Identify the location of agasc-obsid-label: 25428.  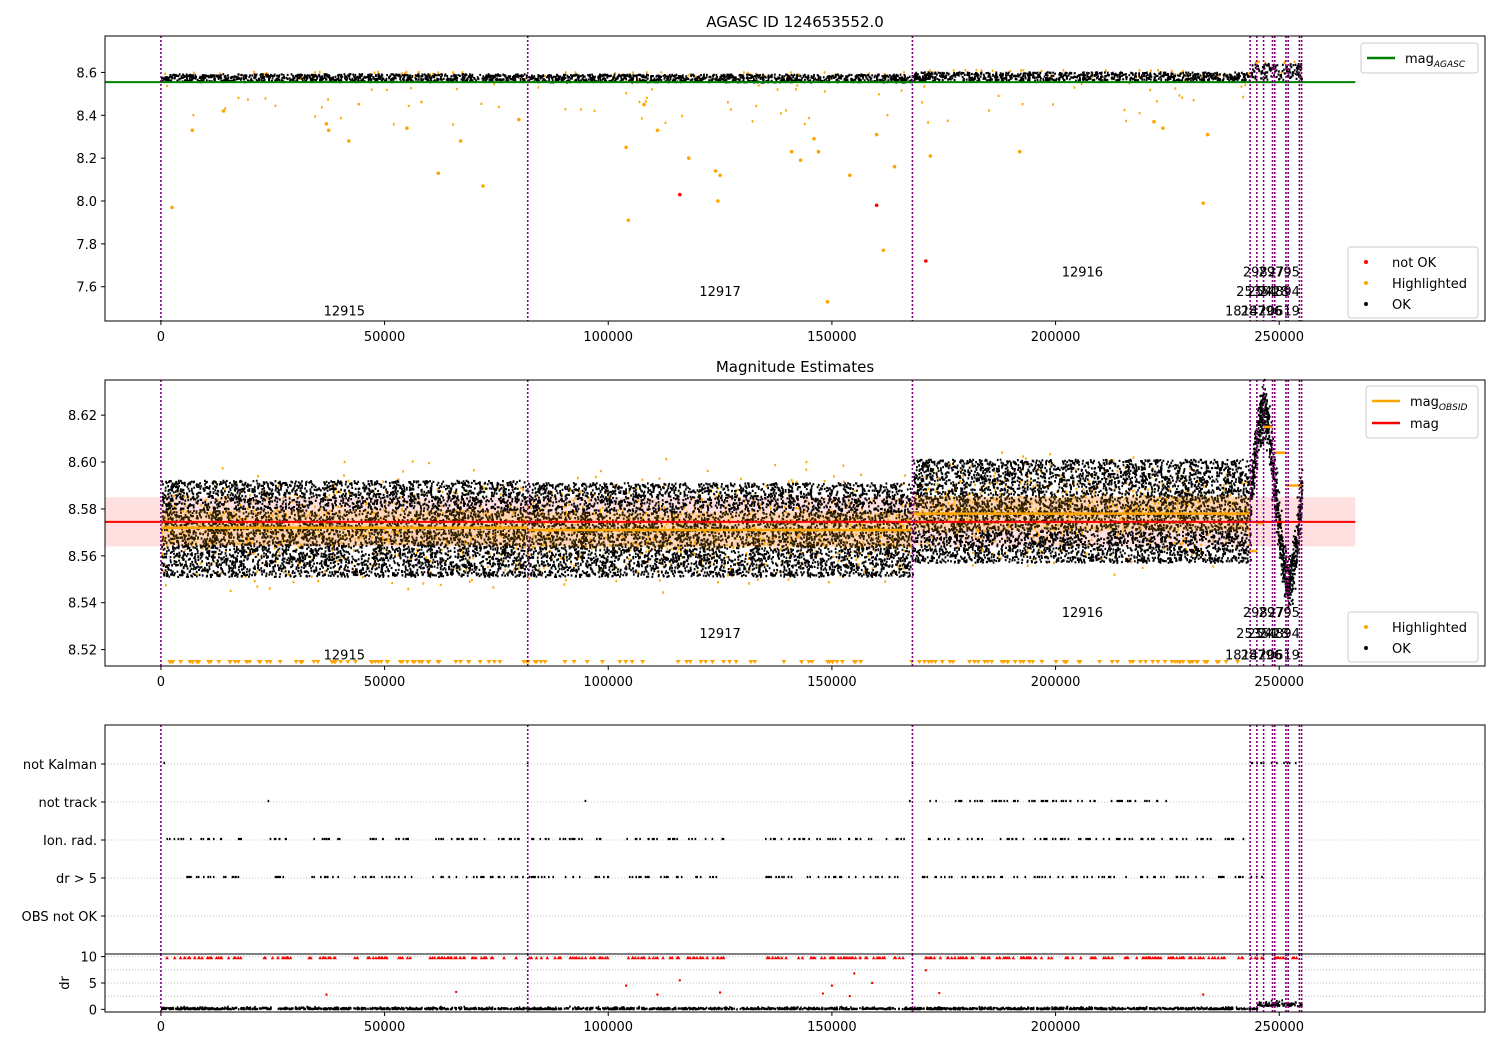
(1267, 292).